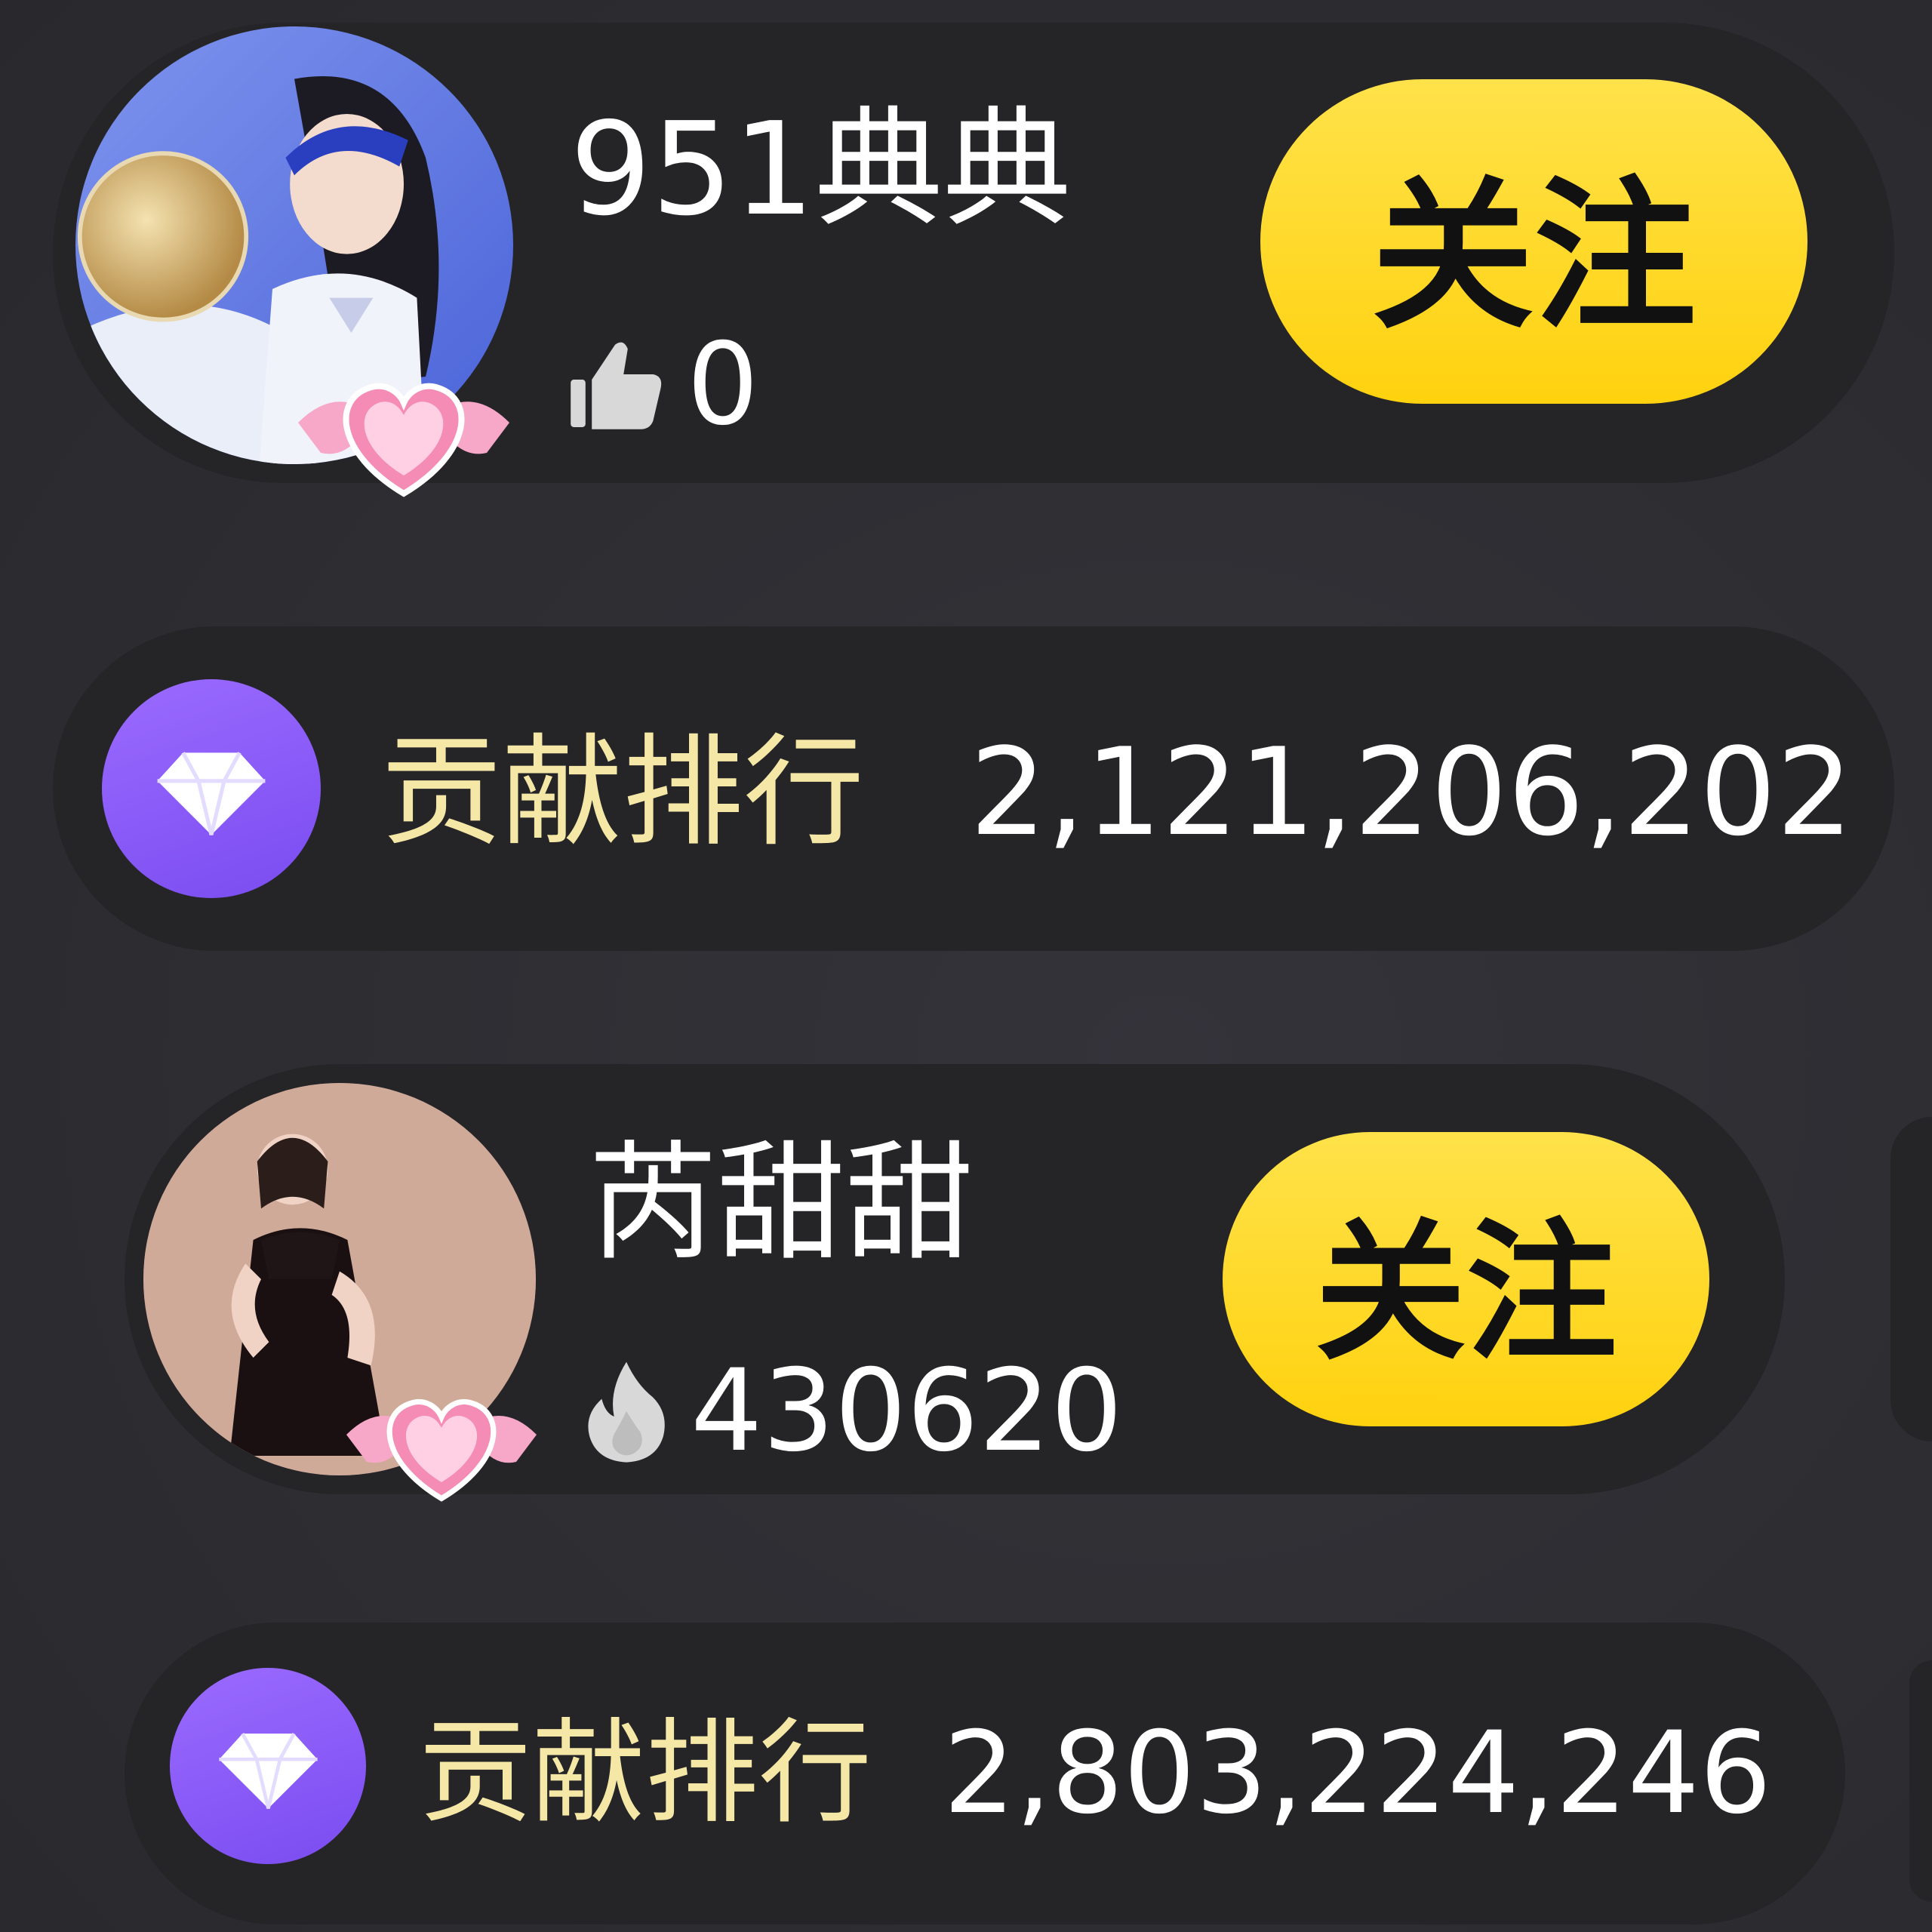 The image size is (1932, 1932). I want to click on follow-button-2: 关注, so click(1466, 1279).